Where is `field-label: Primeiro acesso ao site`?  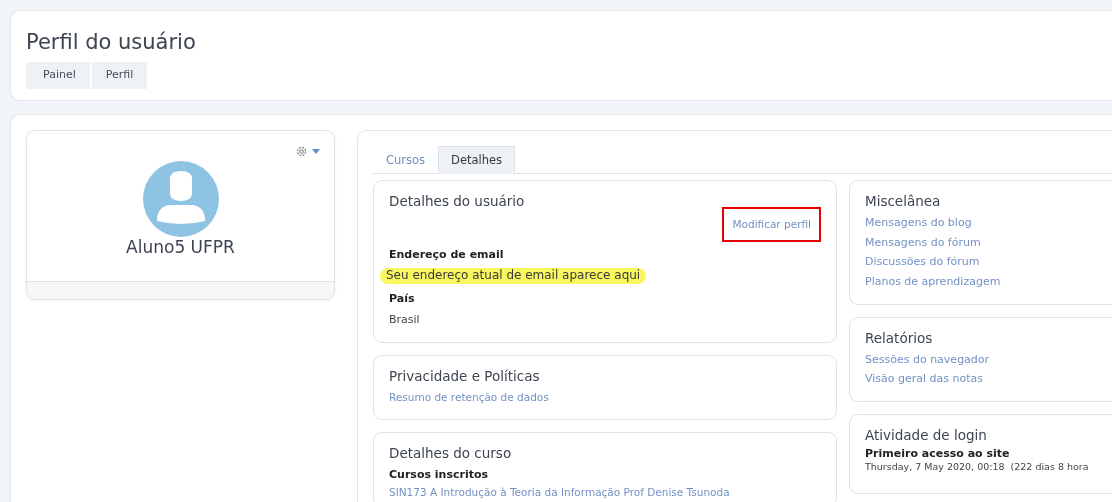
field-label: Primeiro acesso ao site is located at coordinates (938, 453).